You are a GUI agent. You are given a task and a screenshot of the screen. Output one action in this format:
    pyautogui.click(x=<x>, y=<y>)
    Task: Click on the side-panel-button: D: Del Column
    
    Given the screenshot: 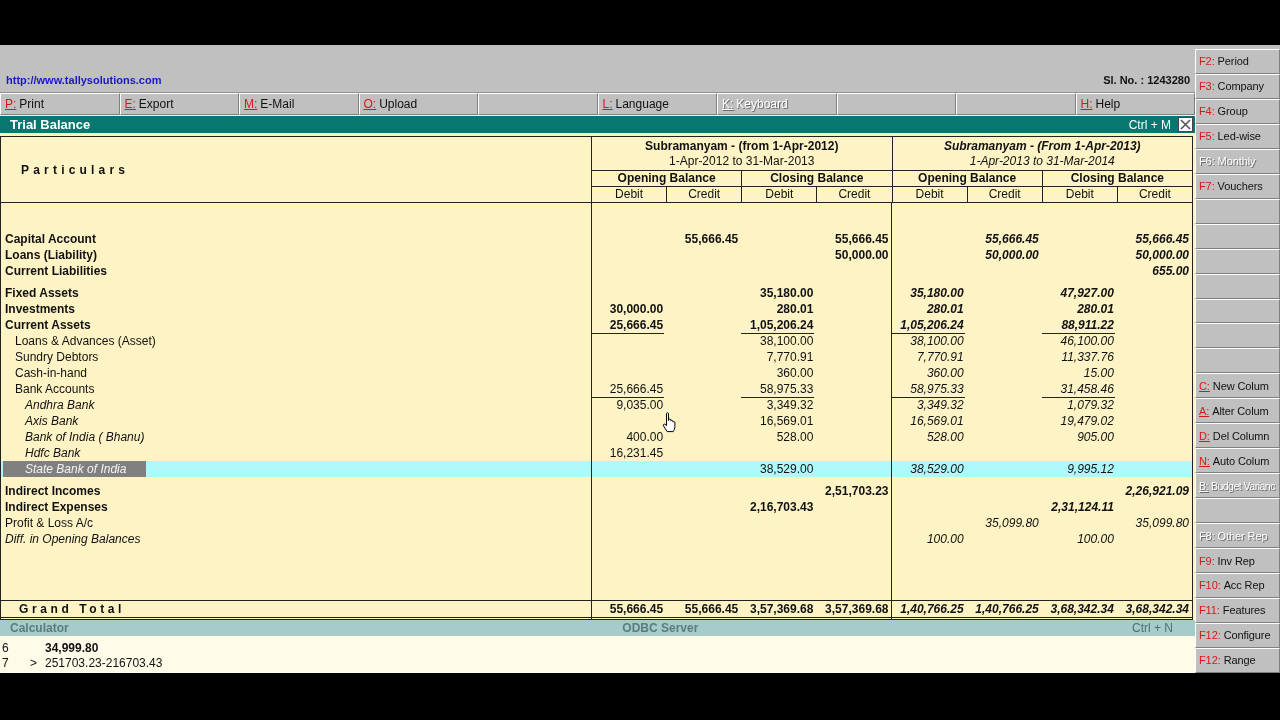 What is the action you would take?
    pyautogui.click(x=1237, y=436)
    